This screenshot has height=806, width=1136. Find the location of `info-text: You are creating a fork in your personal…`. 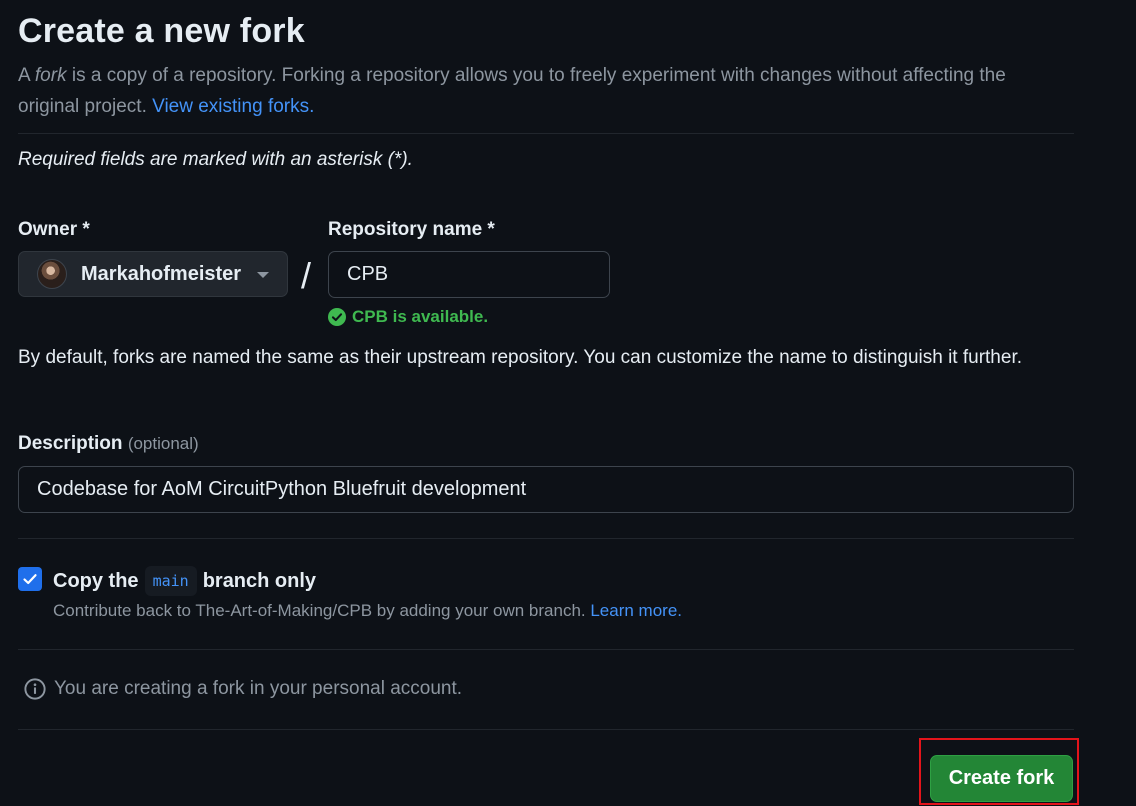

info-text: You are creating a fork in your personal… is located at coordinates (258, 688).